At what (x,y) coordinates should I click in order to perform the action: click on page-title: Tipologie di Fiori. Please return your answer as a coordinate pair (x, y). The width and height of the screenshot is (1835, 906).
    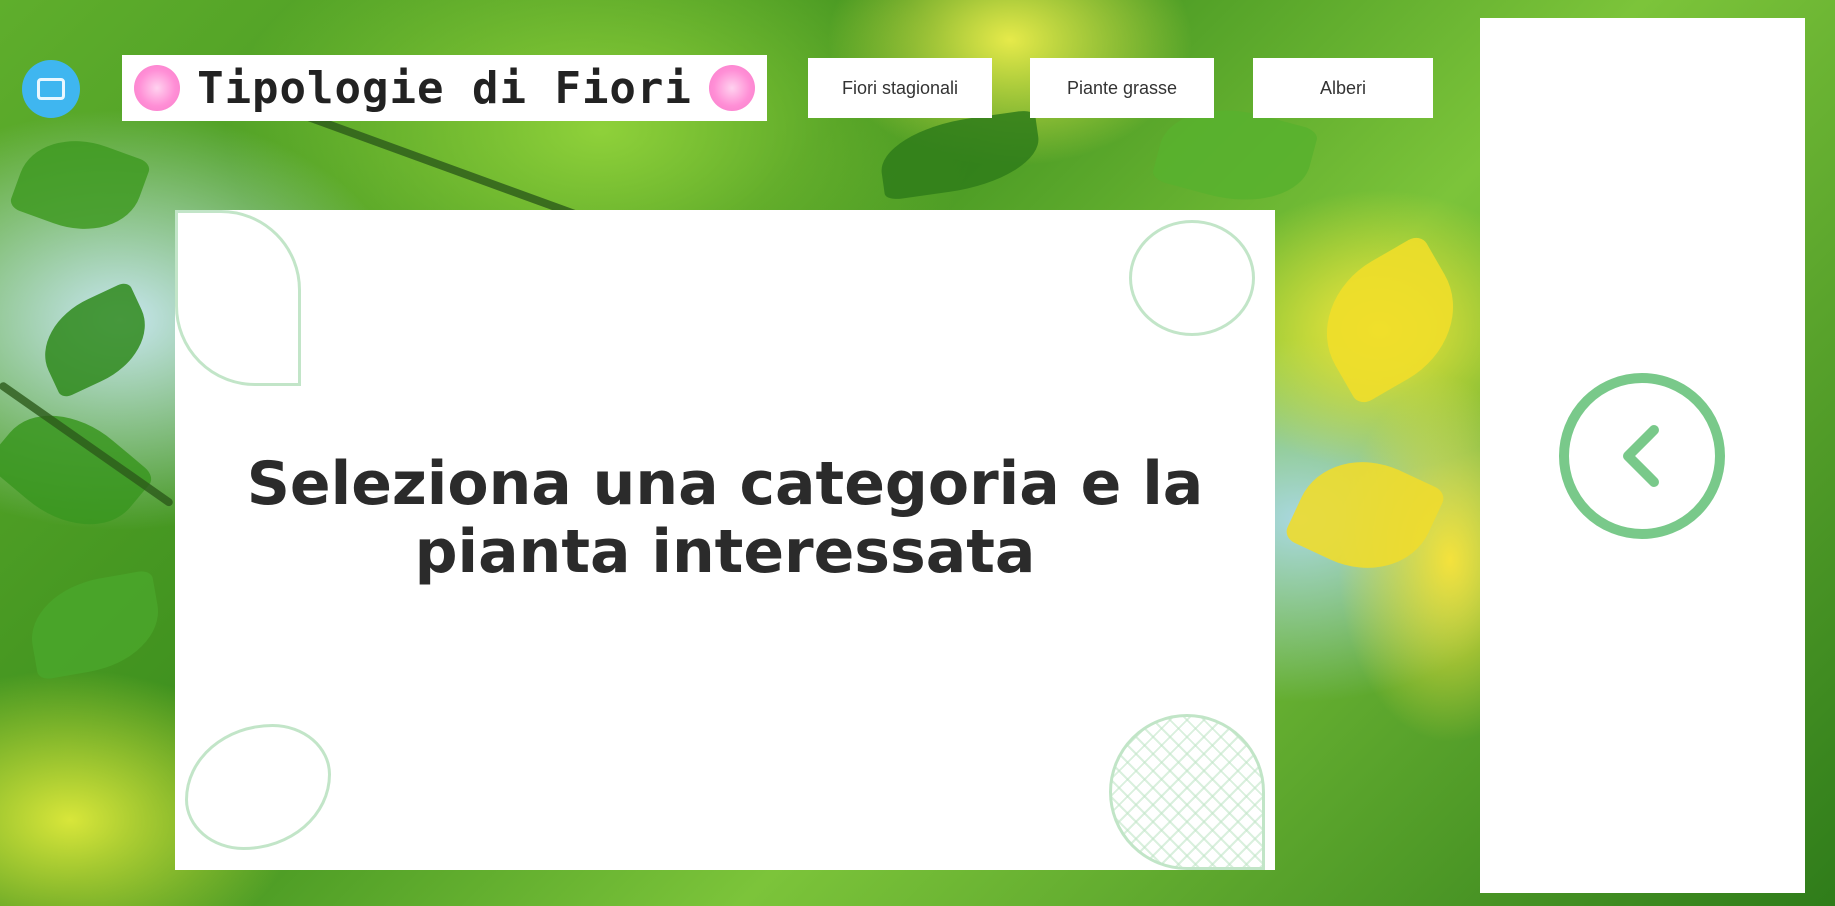
    Looking at the image, I should click on (444, 88).